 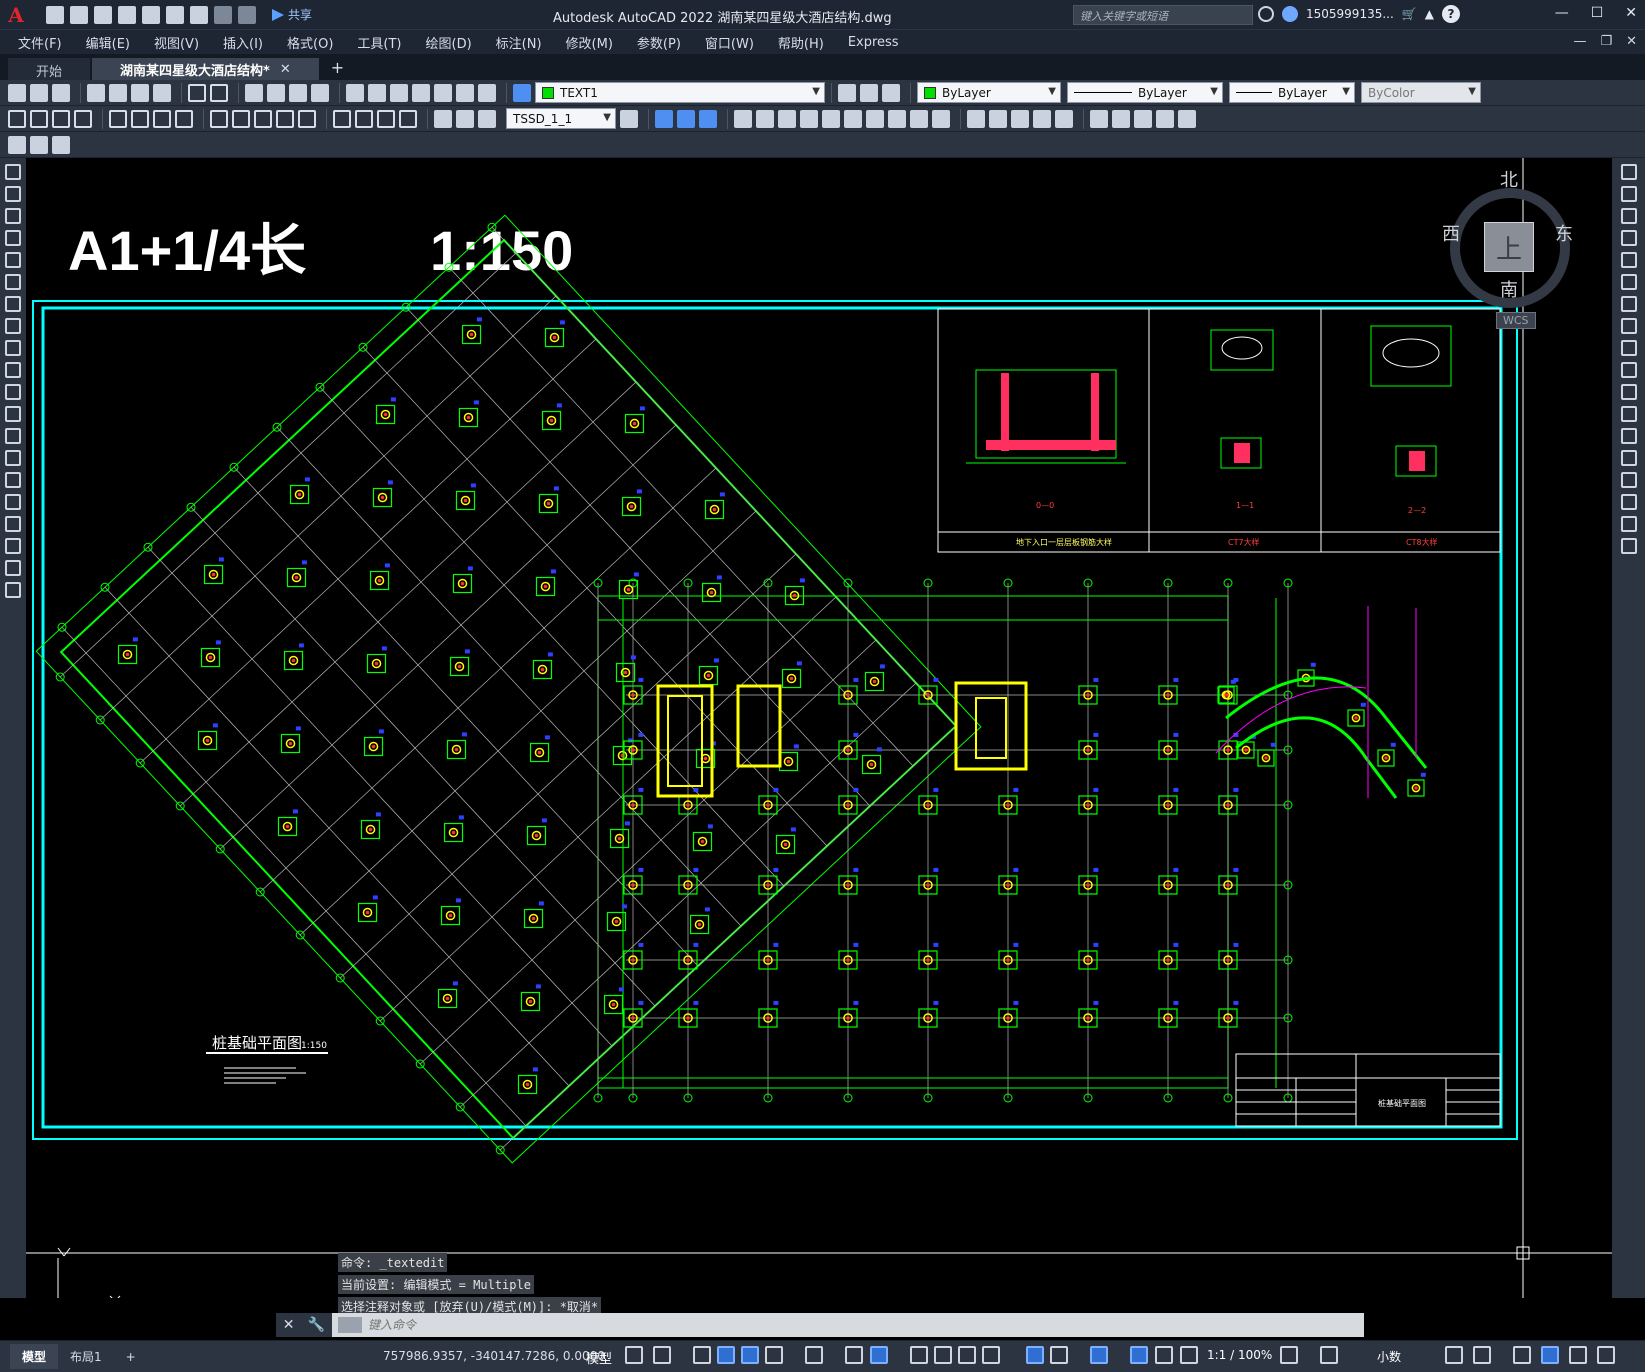 What do you see at coordinates (13, 436) in the screenshot?
I see `make-block-icon` at bounding box center [13, 436].